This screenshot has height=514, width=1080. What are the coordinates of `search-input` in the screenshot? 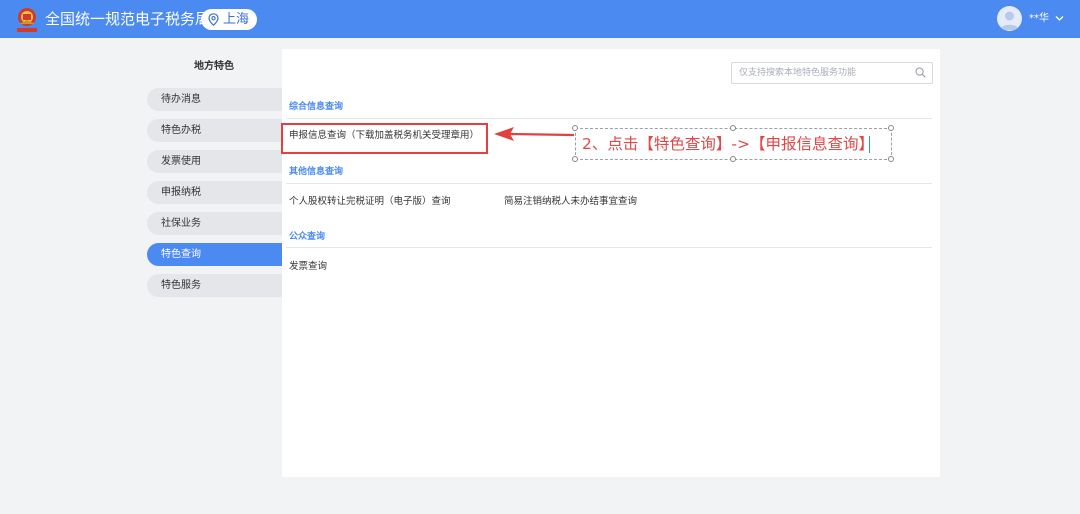 It's located at (832, 73).